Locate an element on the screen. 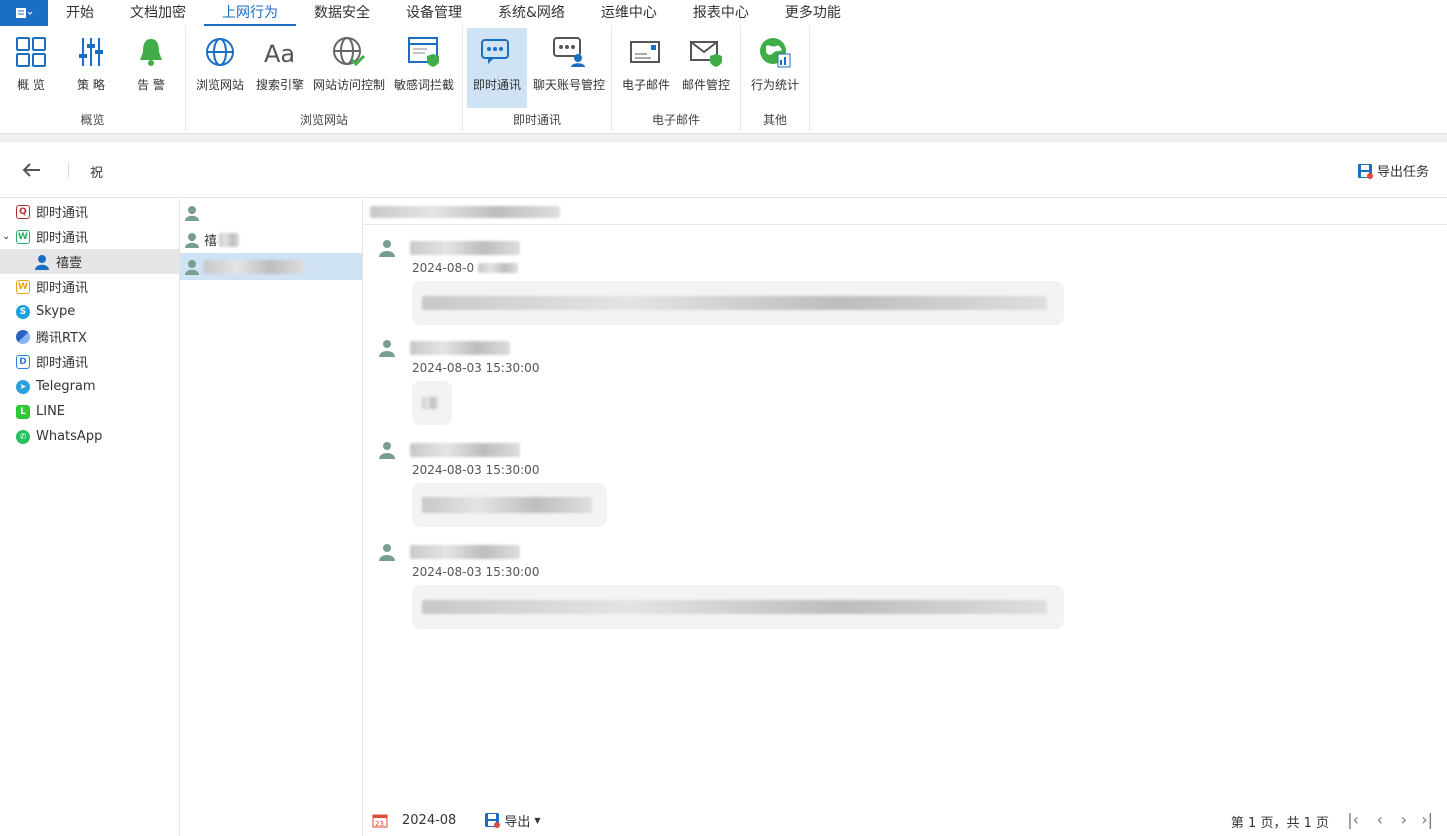 This screenshot has width=1447, height=836. chat-bubble-icon is located at coordinates (495, 51).